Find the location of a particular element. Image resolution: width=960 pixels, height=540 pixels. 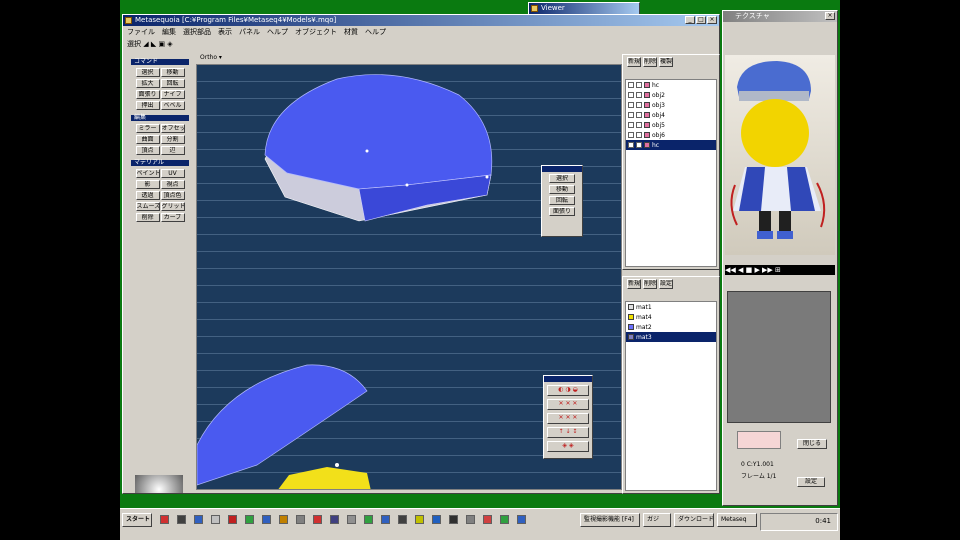

command-button: 頂点色 is located at coordinates (172, 195).